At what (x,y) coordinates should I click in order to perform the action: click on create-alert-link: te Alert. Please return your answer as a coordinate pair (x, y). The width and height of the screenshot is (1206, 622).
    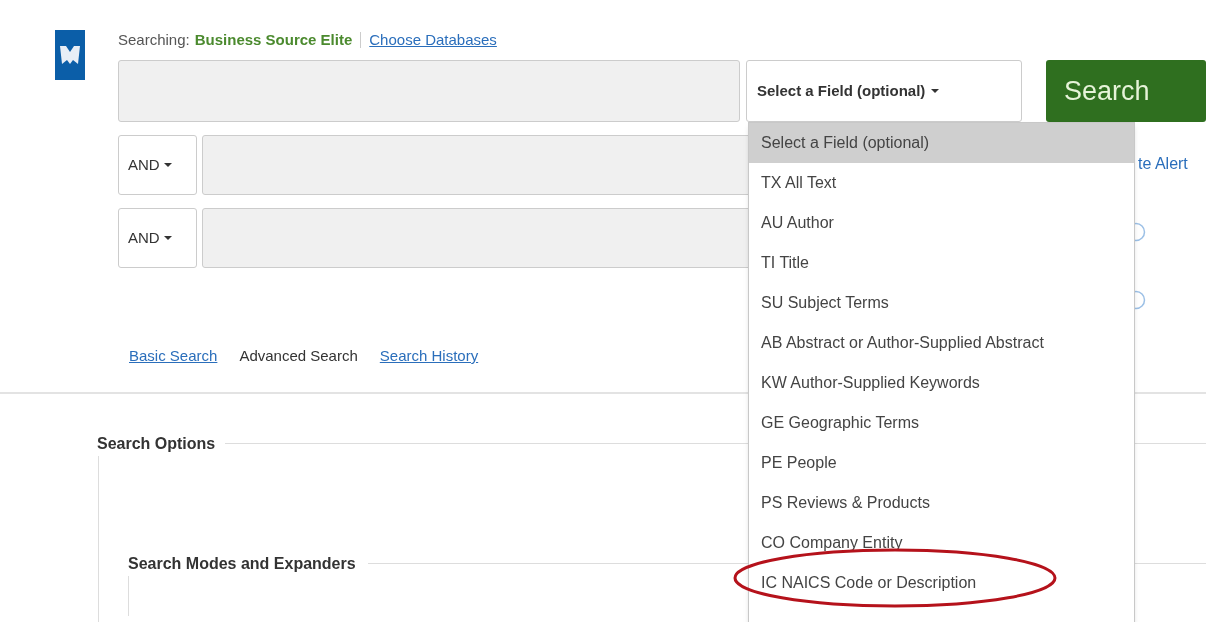
    Looking at the image, I should click on (1163, 164).